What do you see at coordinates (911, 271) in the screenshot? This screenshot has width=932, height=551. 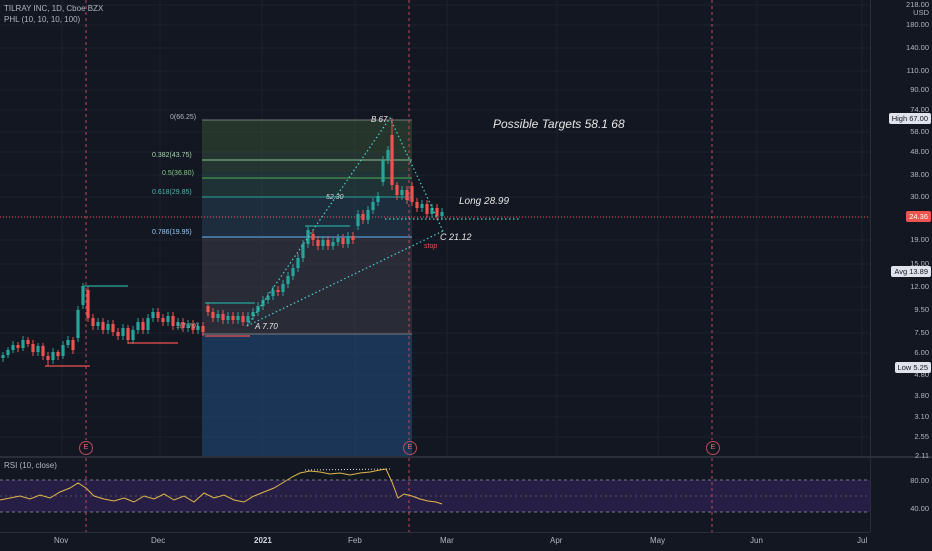 I see `avg-badge: Avg 13.89` at bounding box center [911, 271].